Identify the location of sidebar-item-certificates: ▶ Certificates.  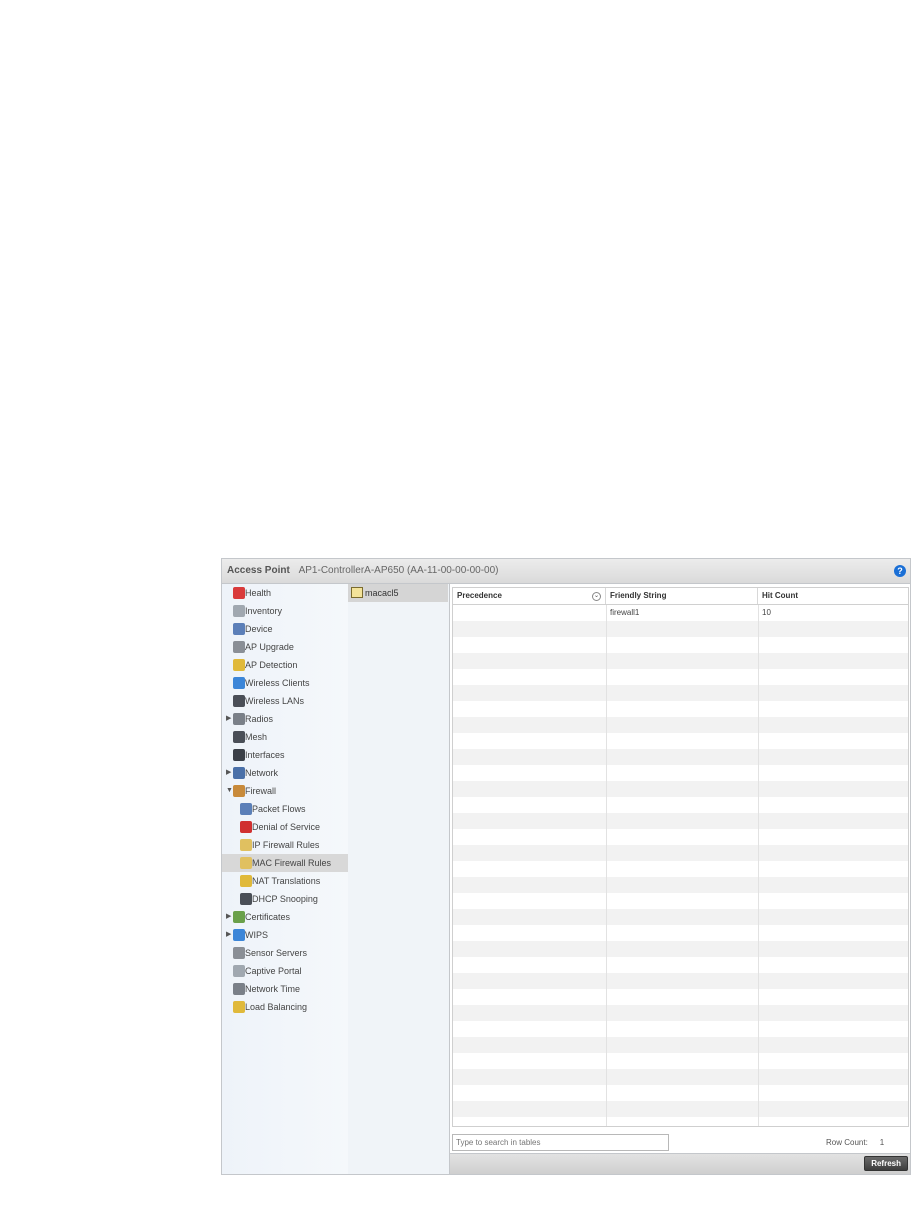
(285, 917).